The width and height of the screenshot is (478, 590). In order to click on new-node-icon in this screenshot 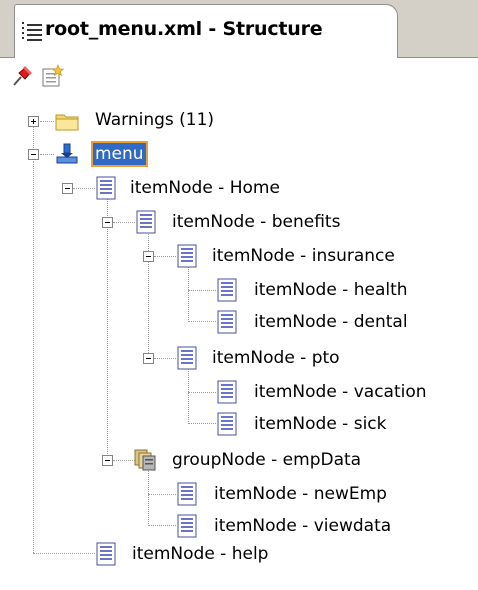, I will do `click(52, 76)`.